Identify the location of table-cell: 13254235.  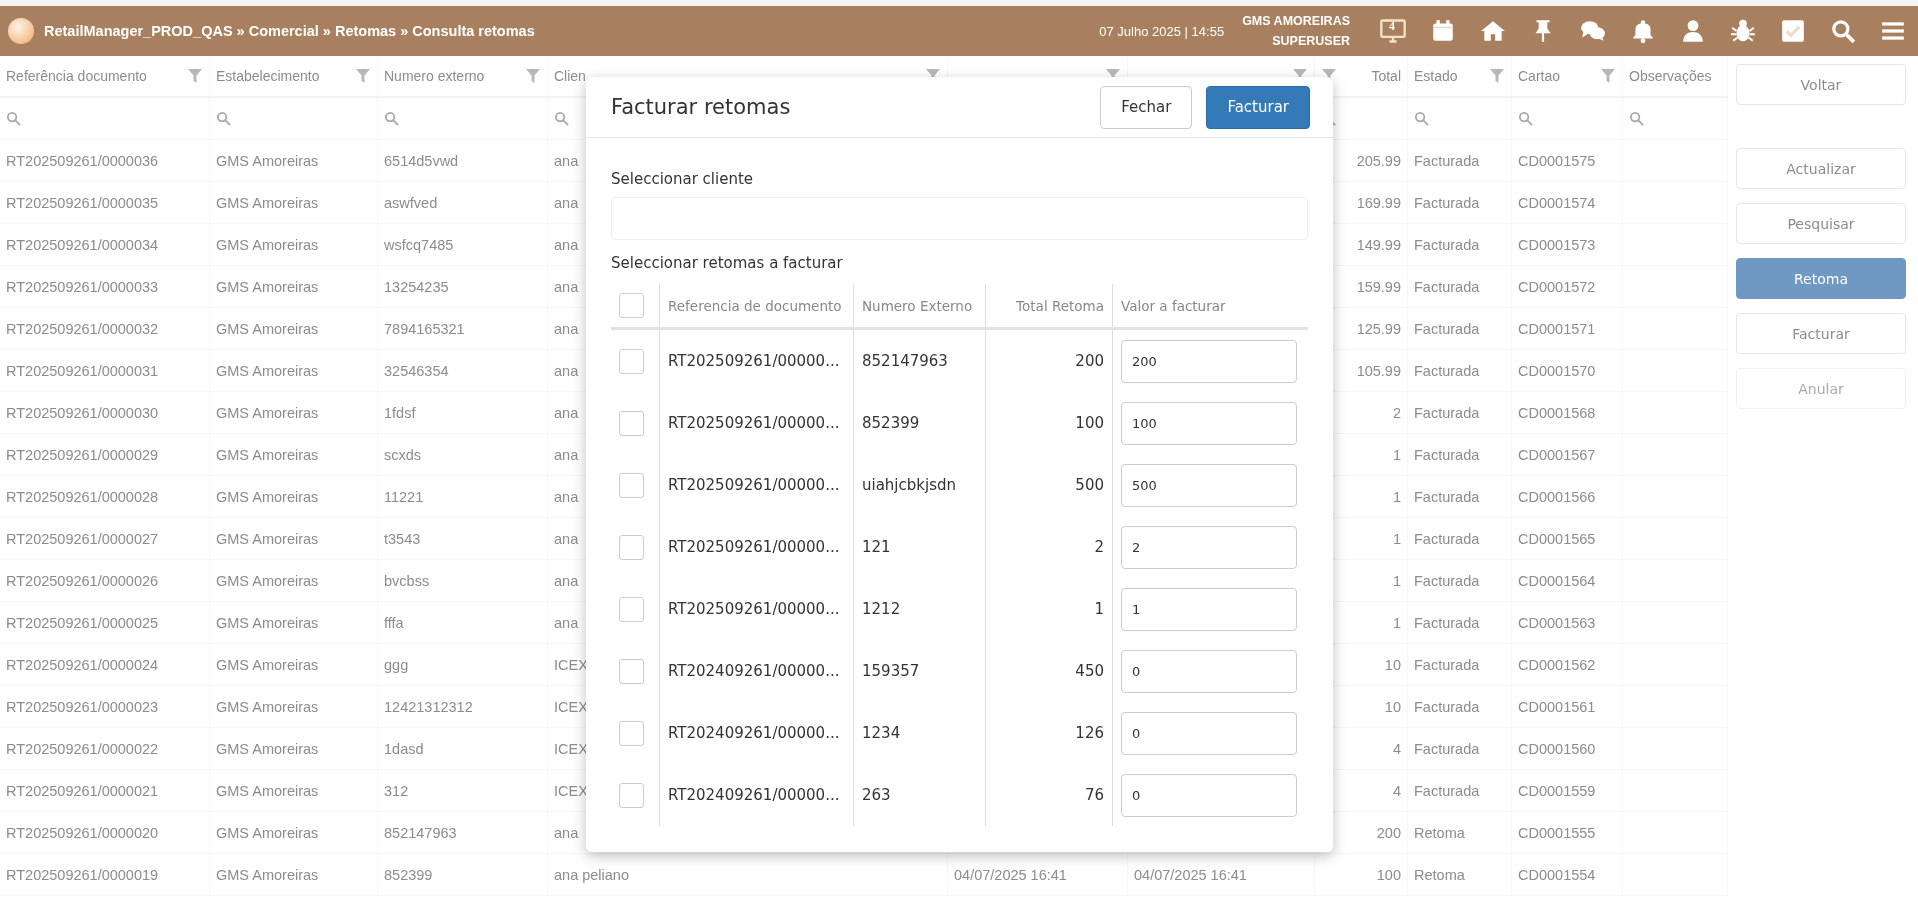
(416, 286).